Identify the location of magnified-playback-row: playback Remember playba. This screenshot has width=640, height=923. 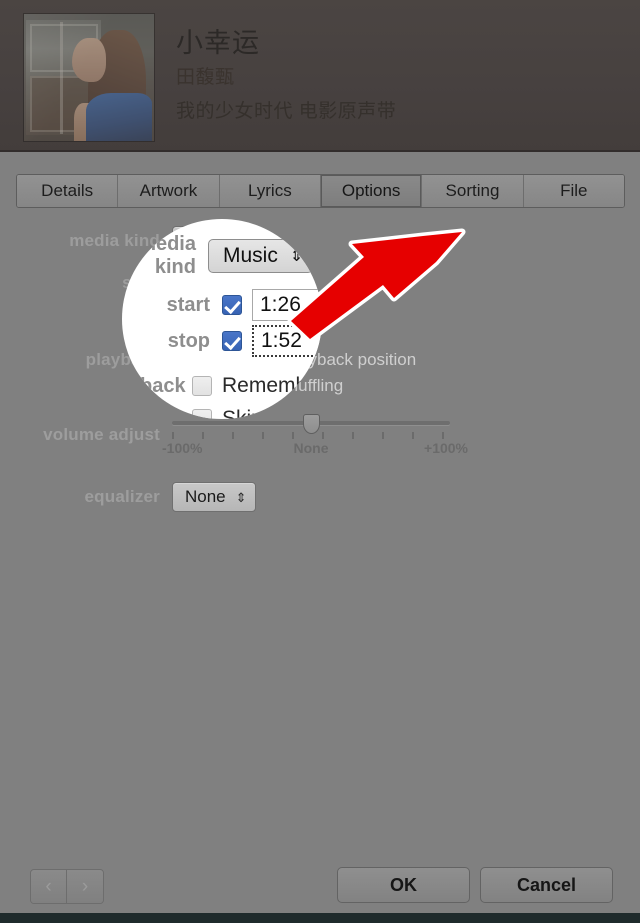
(222, 386).